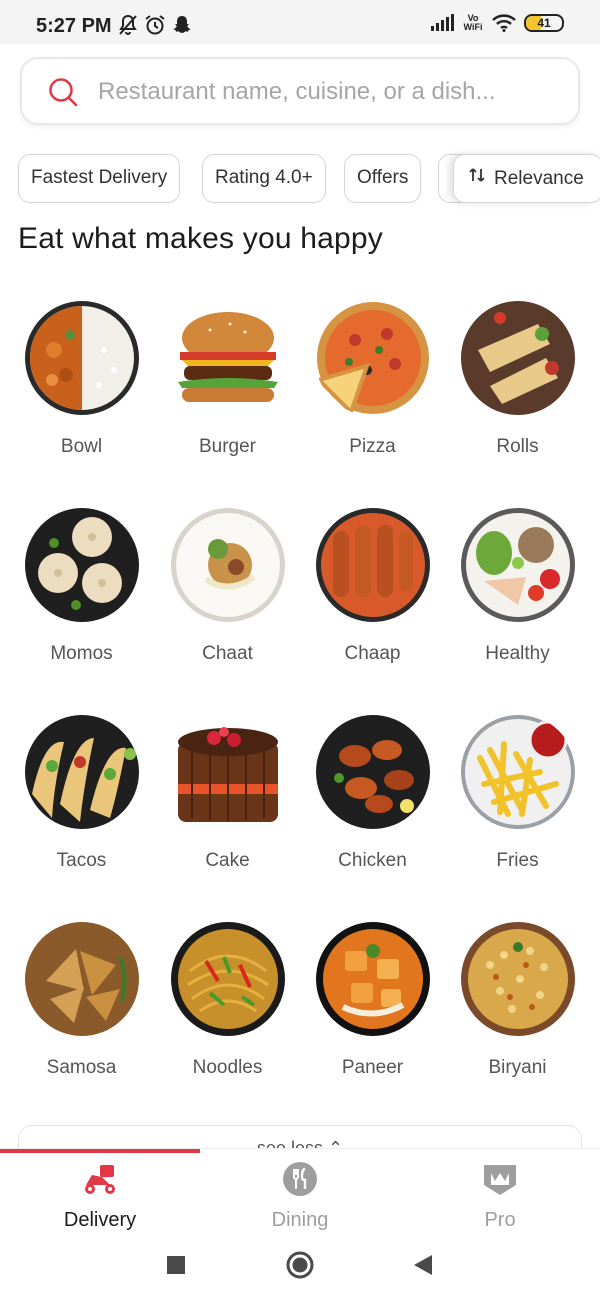 The image size is (600, 1300). What do you see at coordinates (517, 446) in the screenshot?
I see `category-label: Rolls` at bounding box center [517, 446].